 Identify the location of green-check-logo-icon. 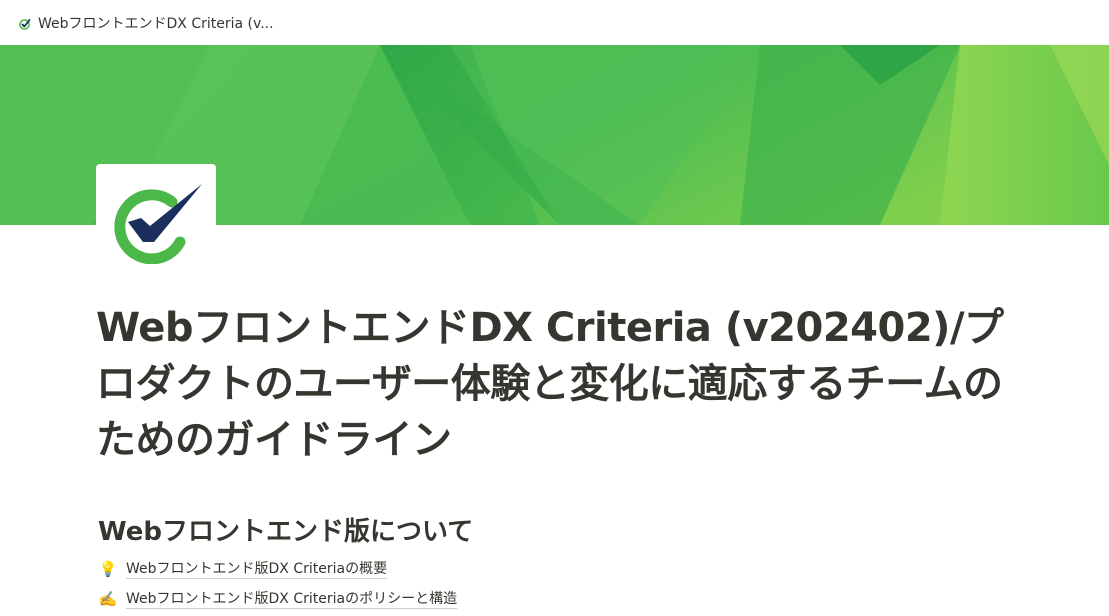
(156, 219).